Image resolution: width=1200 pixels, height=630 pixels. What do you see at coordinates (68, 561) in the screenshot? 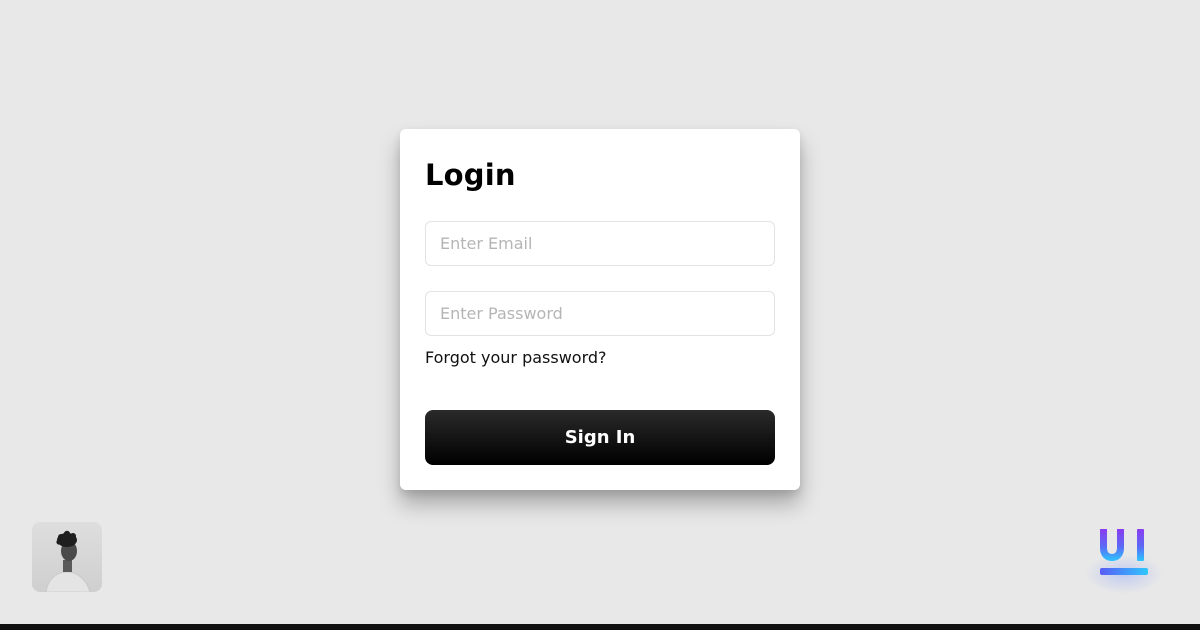
I see `person-photo-icon` at bounding box center [68, 561].